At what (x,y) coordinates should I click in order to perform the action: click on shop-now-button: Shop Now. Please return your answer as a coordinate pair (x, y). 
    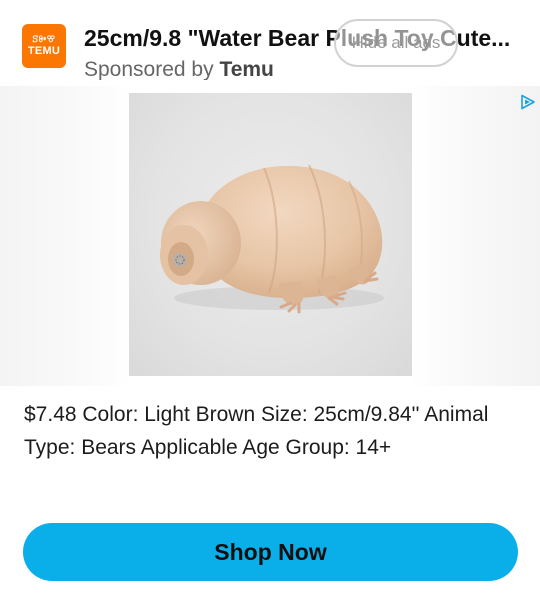
    Looking at the image, I should click on (270, 552).